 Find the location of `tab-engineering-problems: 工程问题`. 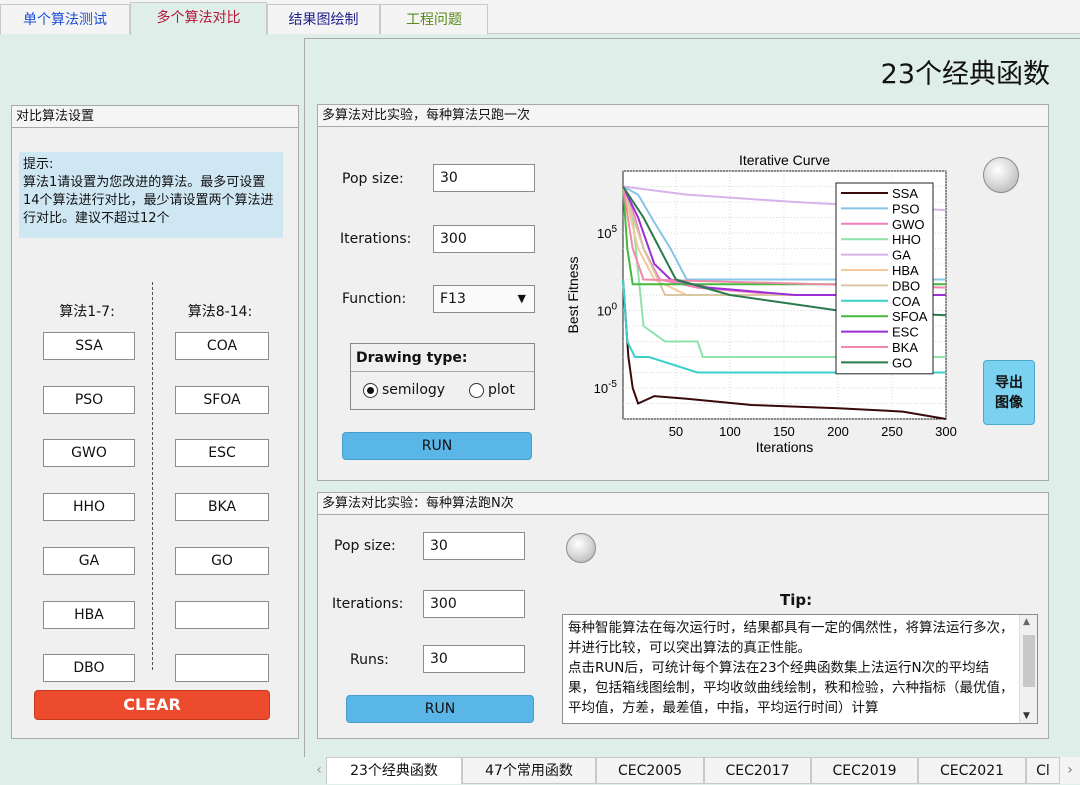

tab-engineering-problems: 工程问题 is located at coordinates (434, 19).